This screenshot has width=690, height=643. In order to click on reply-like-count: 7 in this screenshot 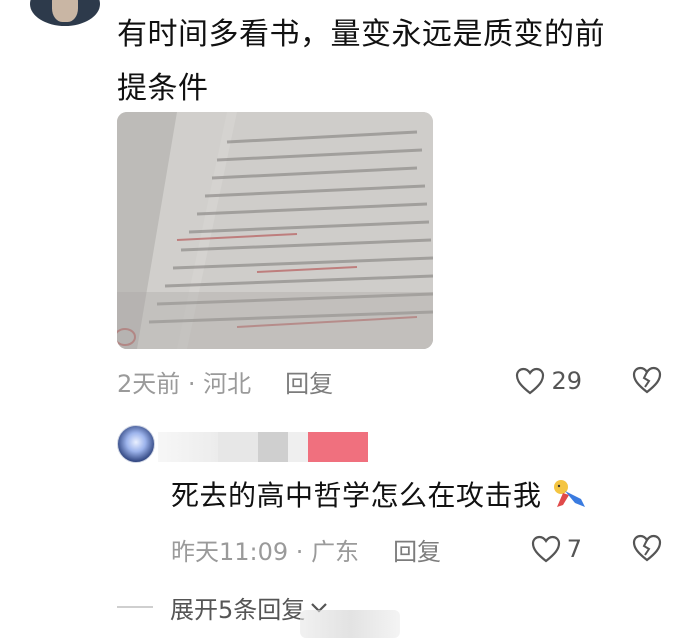, I will do `click(574, 549)`.